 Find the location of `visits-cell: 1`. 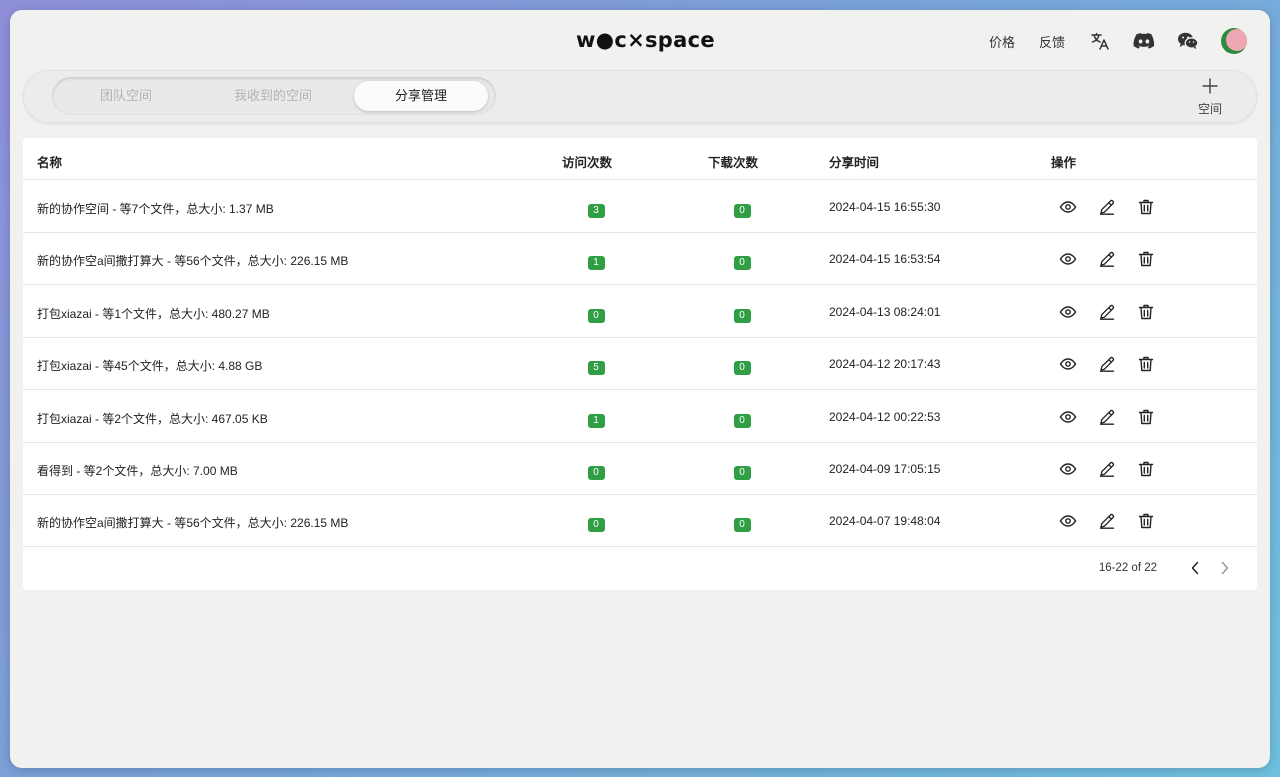

visits-cell: 1 is located at coordinates (596, 419).